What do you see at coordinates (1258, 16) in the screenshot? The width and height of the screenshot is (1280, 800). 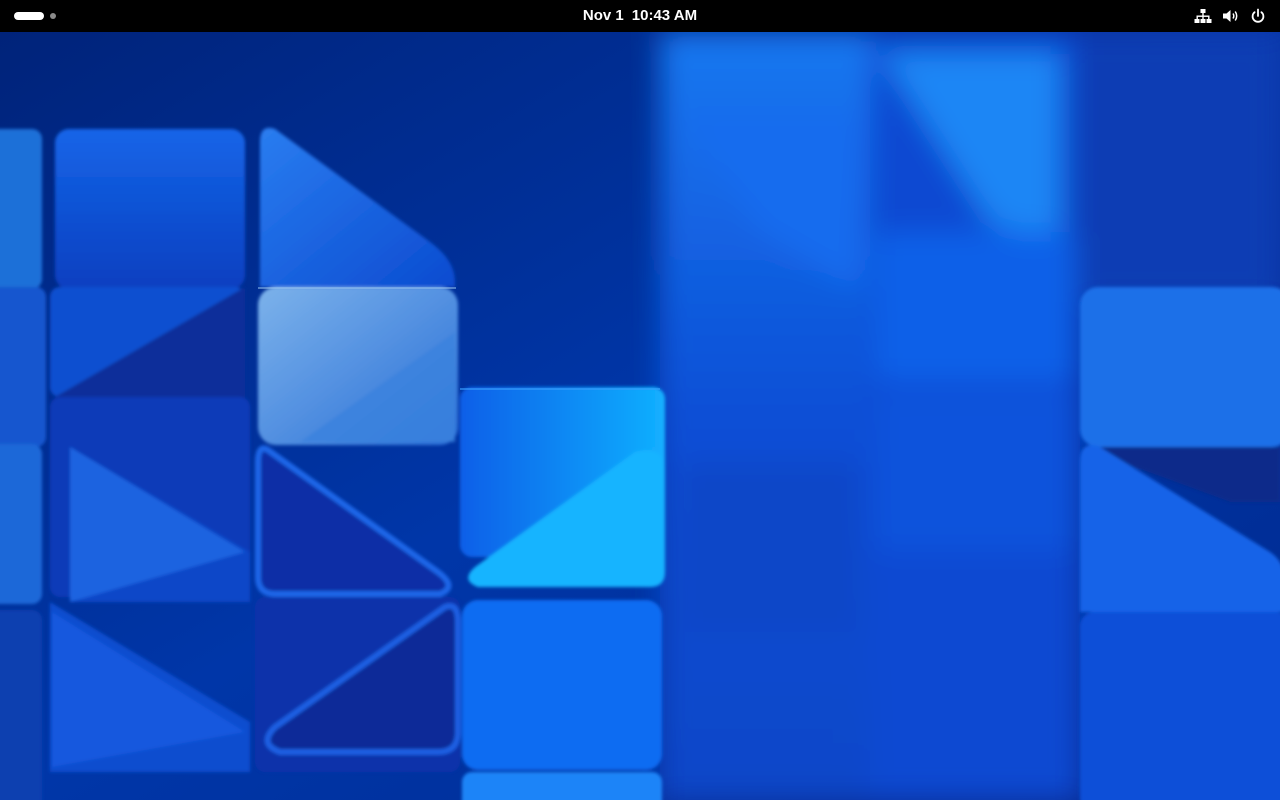 I see `power-icon` at bounding box center [1258, 16].